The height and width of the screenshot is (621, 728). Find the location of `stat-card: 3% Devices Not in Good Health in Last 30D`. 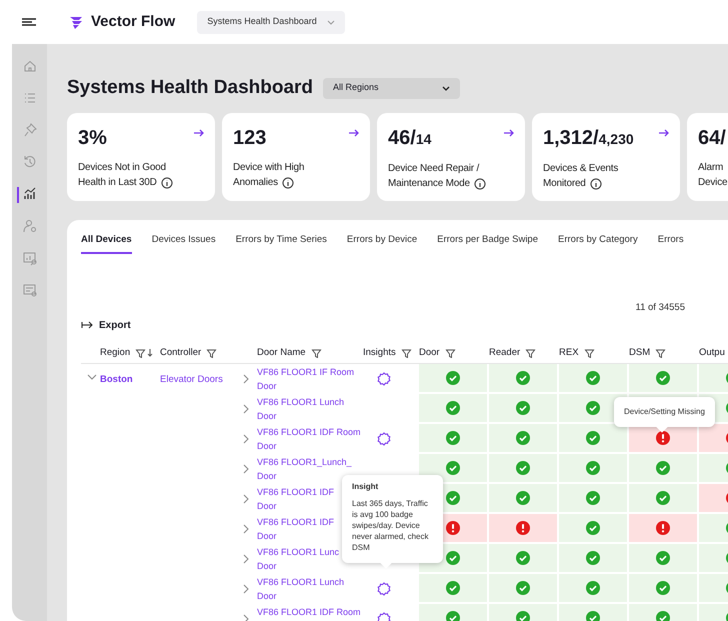

stat-card: 3% Devices Not in Good Health in Last 30D is located at coordinates (141, 157).